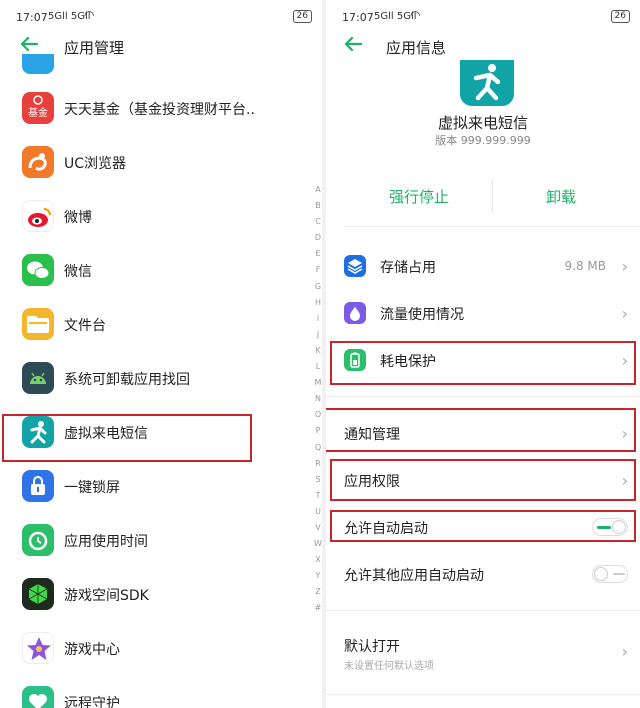  I want to click on alpha-letter: W, so click(317, 544).